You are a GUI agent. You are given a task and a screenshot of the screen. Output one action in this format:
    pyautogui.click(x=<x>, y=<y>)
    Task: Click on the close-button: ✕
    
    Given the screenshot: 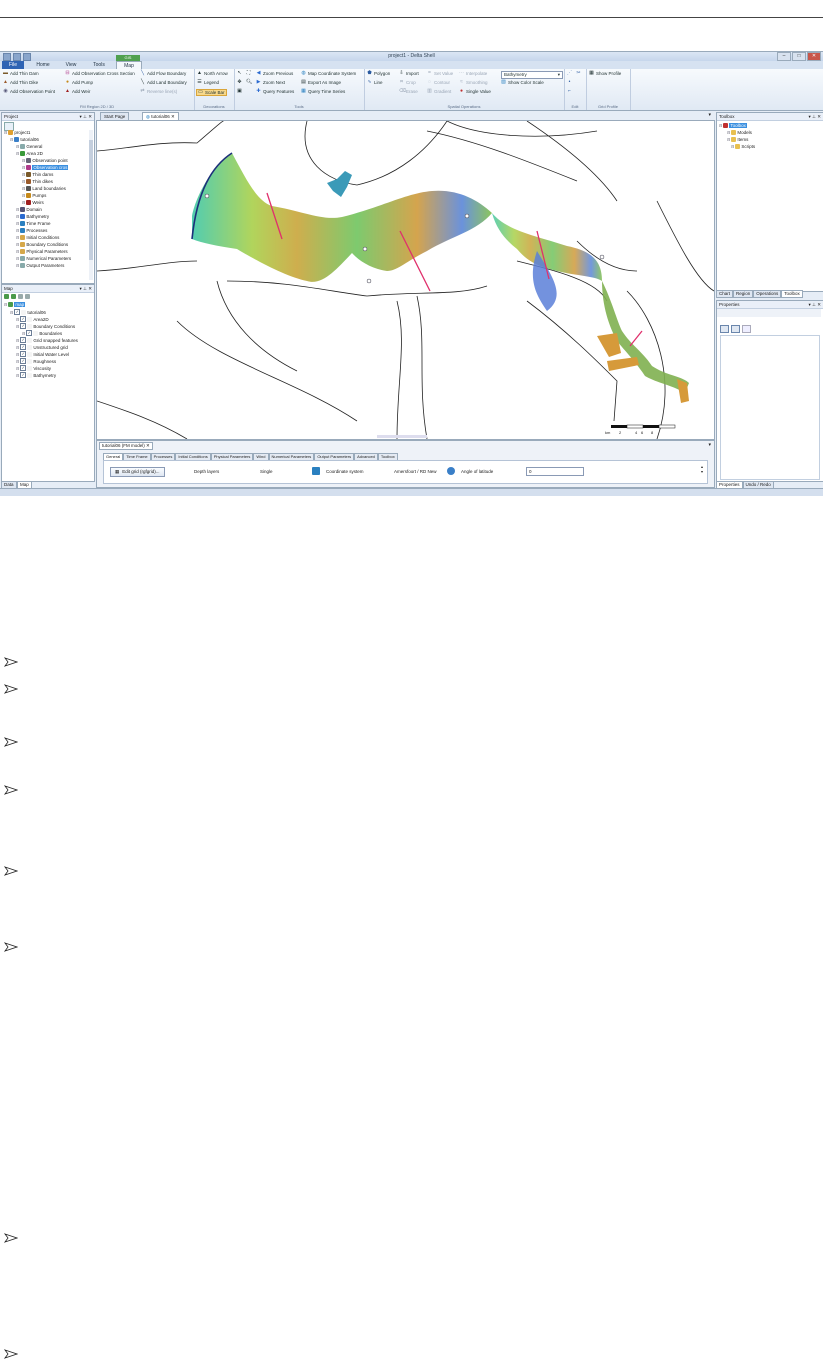 What is the action you would take?
    pyautogui.click(x=814, y=56)
    